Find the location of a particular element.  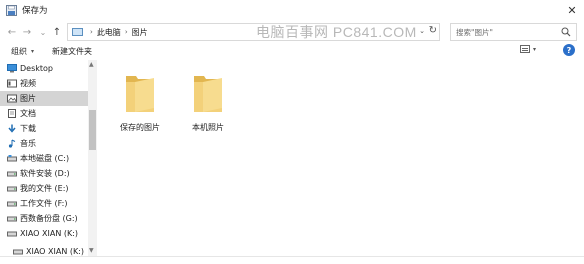

close-button: ✕ is located at coordinates (572, 10).